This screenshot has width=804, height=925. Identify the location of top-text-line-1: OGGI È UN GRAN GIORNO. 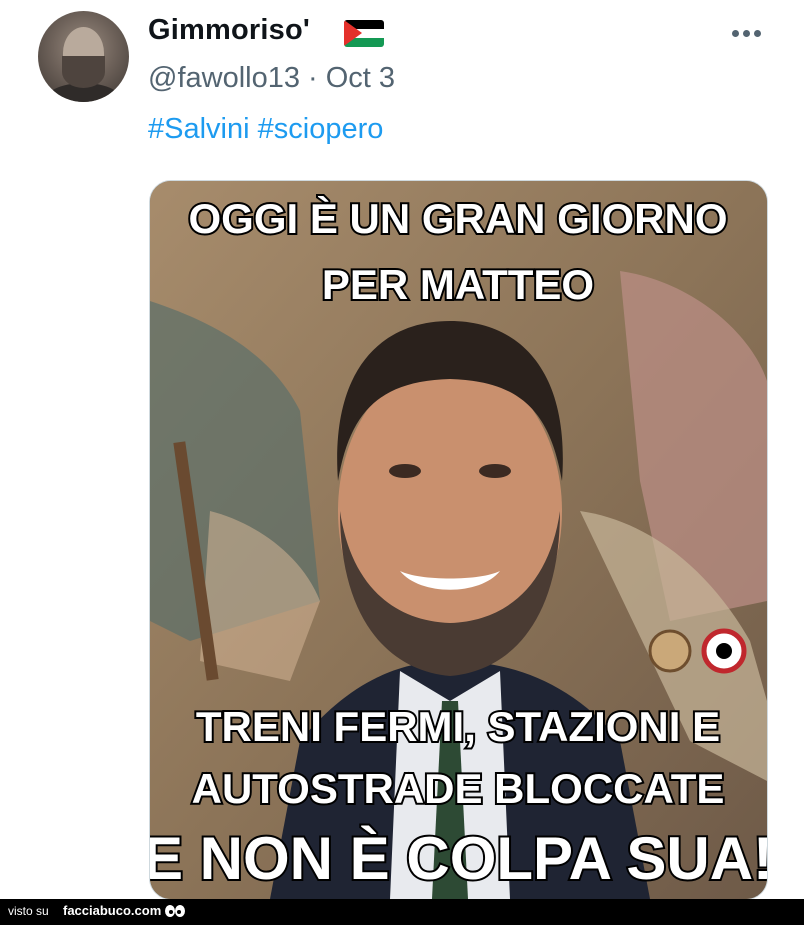
(457, 218).